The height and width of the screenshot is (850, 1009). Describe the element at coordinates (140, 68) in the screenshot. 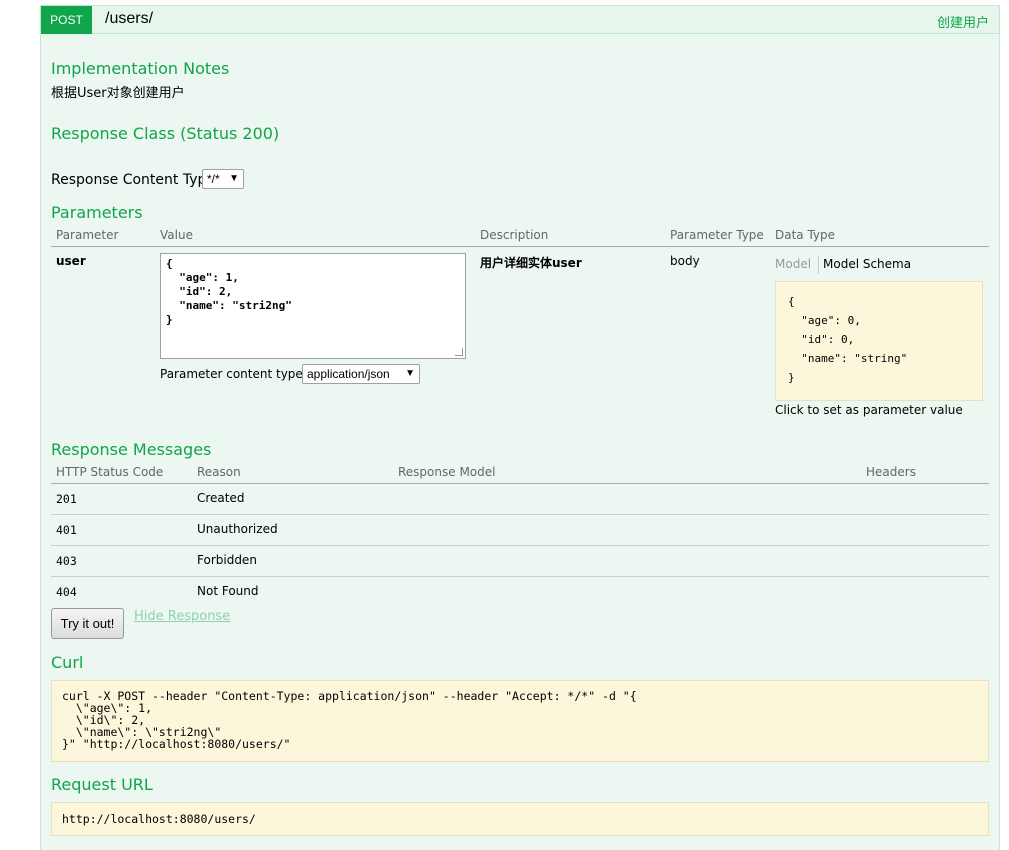

I see `implementation-notes-heading: Implementation Notes` at that location.